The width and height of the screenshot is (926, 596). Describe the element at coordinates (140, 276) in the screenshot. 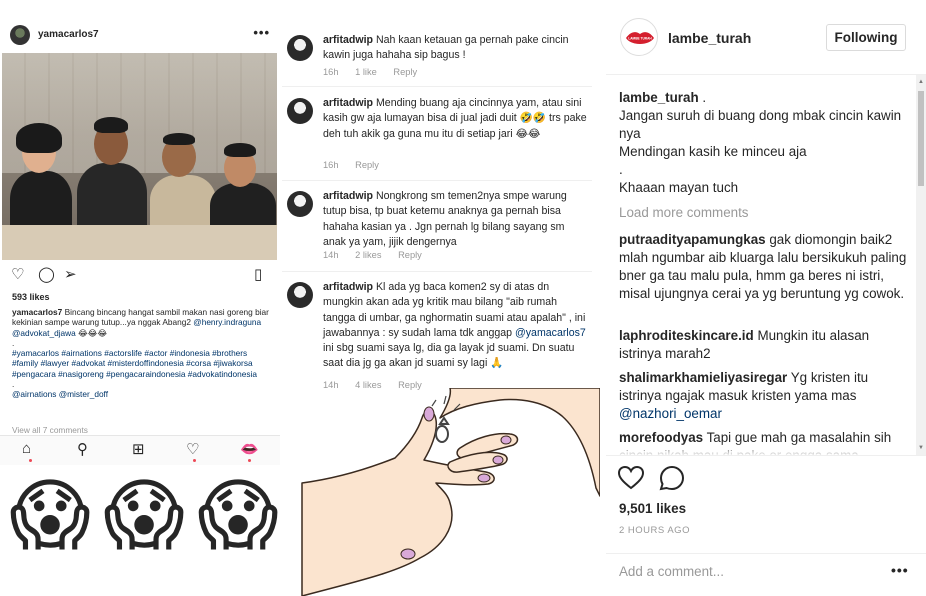

I see `post-actions: ♡ ◯ ➢ ▯` at that location.